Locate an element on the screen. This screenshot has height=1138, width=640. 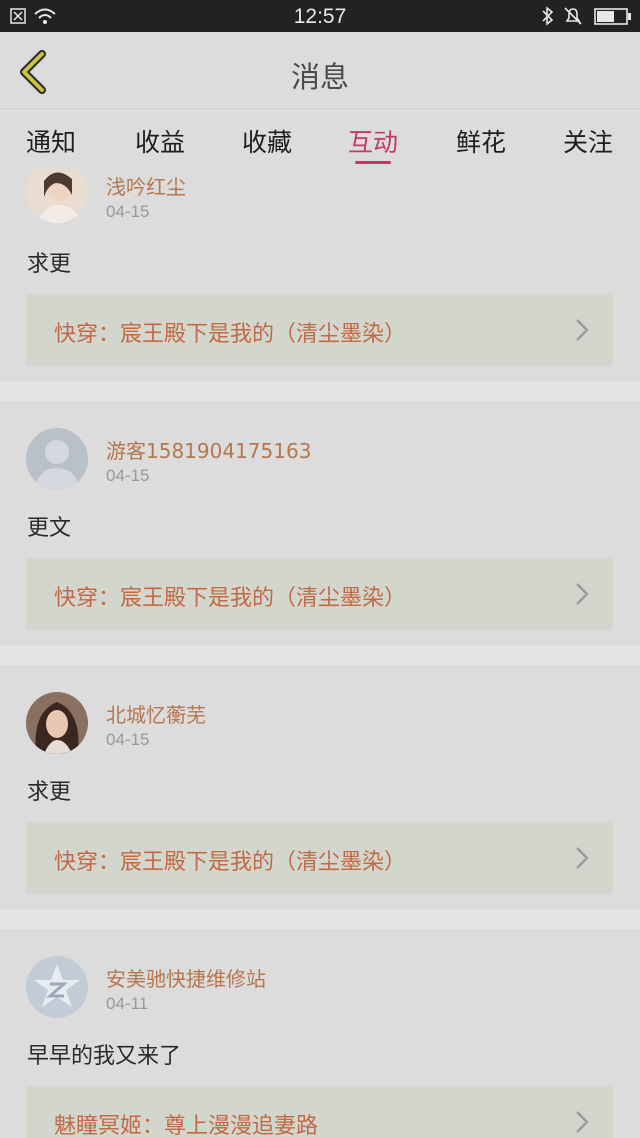
qq-logo-icon is located at coordinates (57, 987).